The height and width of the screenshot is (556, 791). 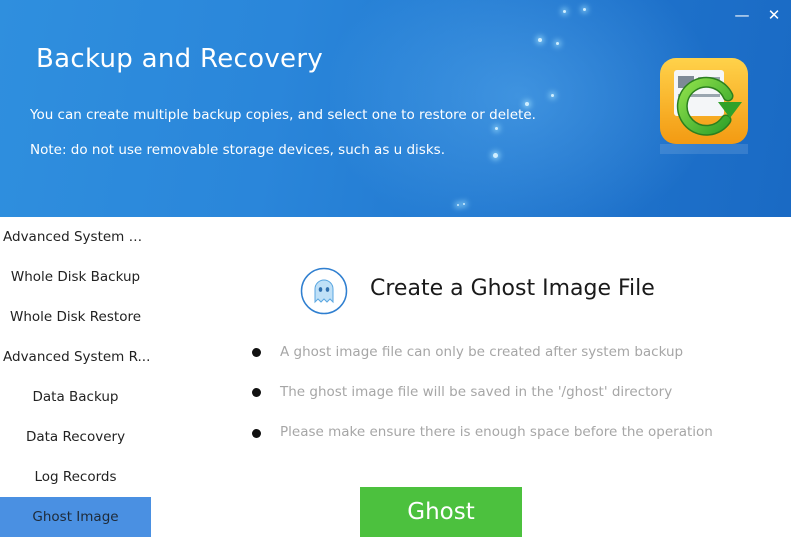 I want to click on backup-restore-icon, so click(x=704, y=108).